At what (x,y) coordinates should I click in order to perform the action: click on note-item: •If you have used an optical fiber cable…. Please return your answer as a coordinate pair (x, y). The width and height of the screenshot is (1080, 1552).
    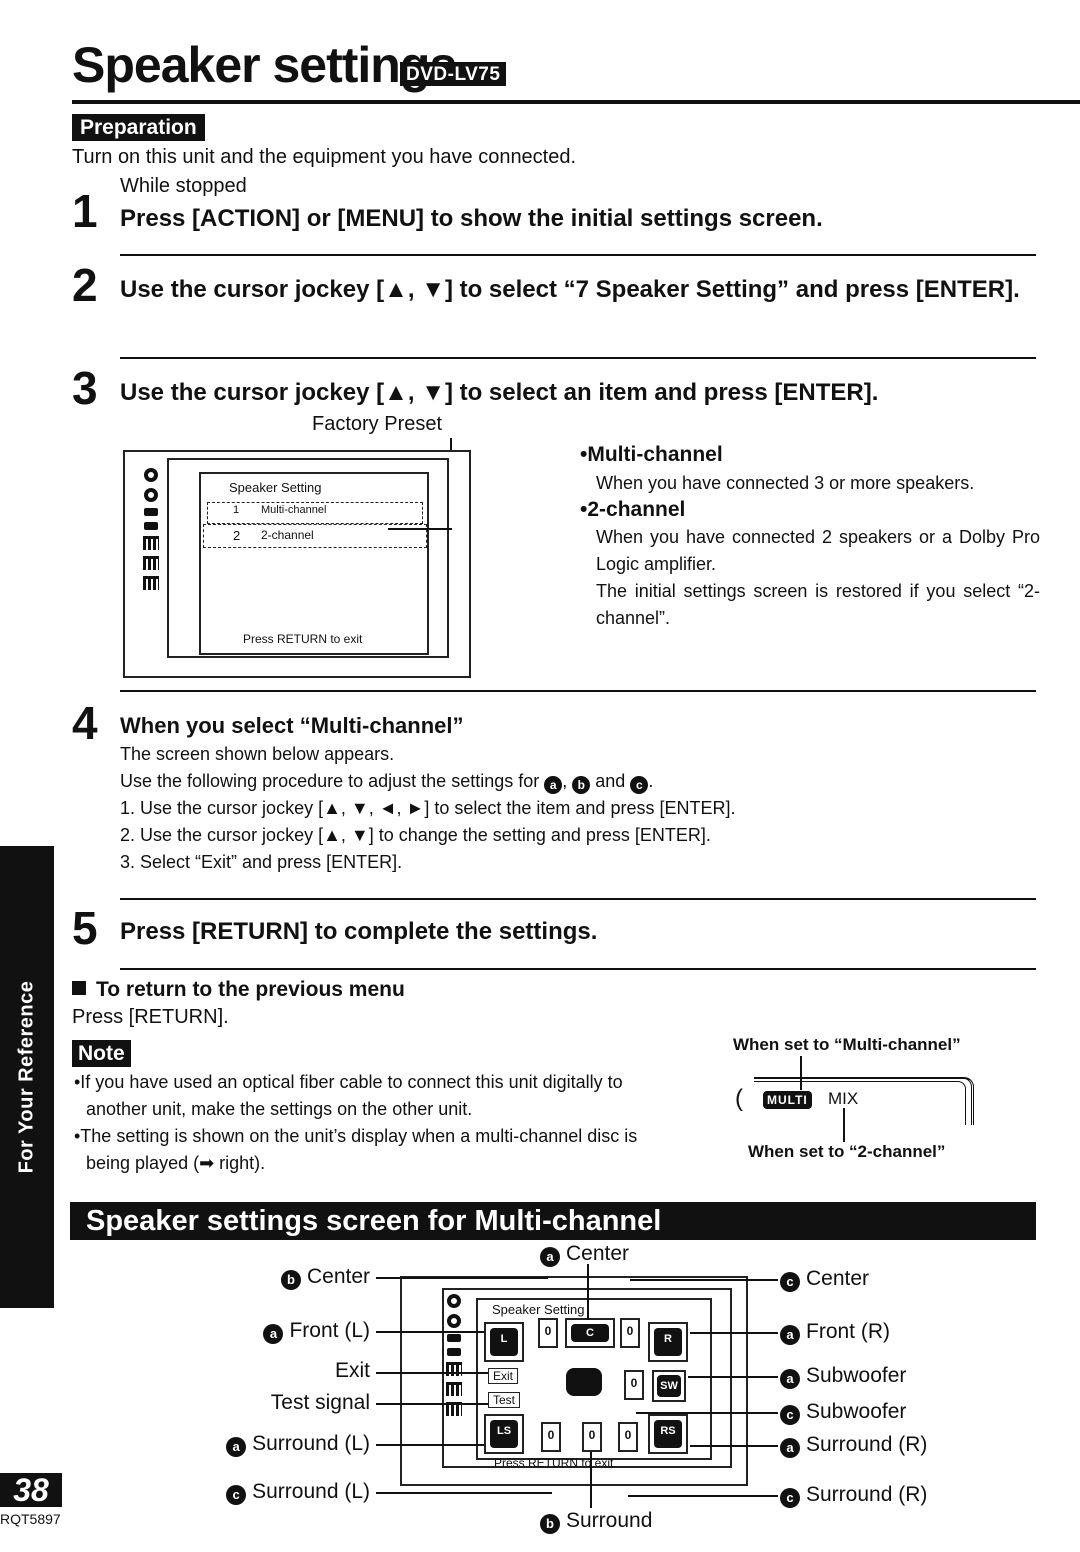
    Looking at the image, I should click on (348, 1095).